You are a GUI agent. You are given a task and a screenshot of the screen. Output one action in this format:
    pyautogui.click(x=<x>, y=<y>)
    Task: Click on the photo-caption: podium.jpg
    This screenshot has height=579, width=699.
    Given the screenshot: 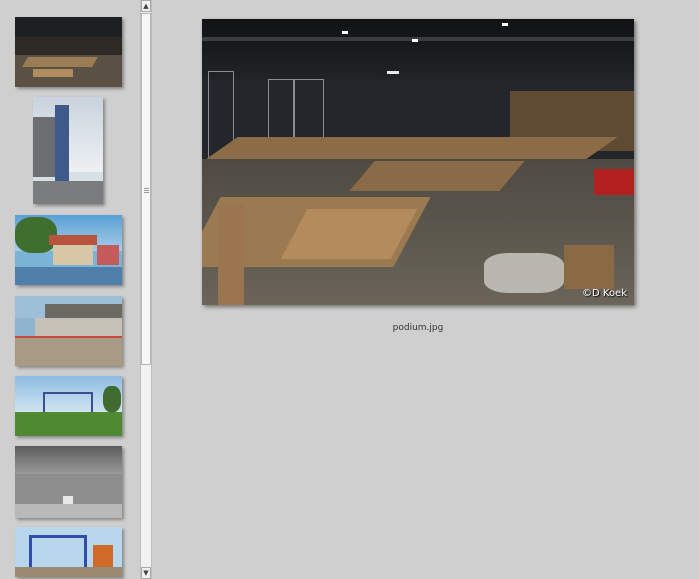 What is the action you would take?
    pyautogui.click(x=418, y=328)
    